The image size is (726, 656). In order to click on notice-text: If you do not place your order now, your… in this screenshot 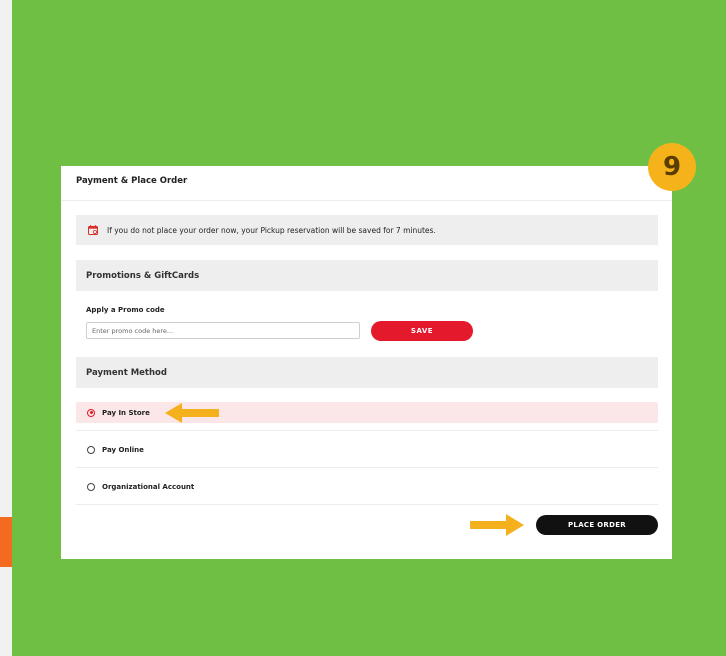, I will do `click(271, 230)`.